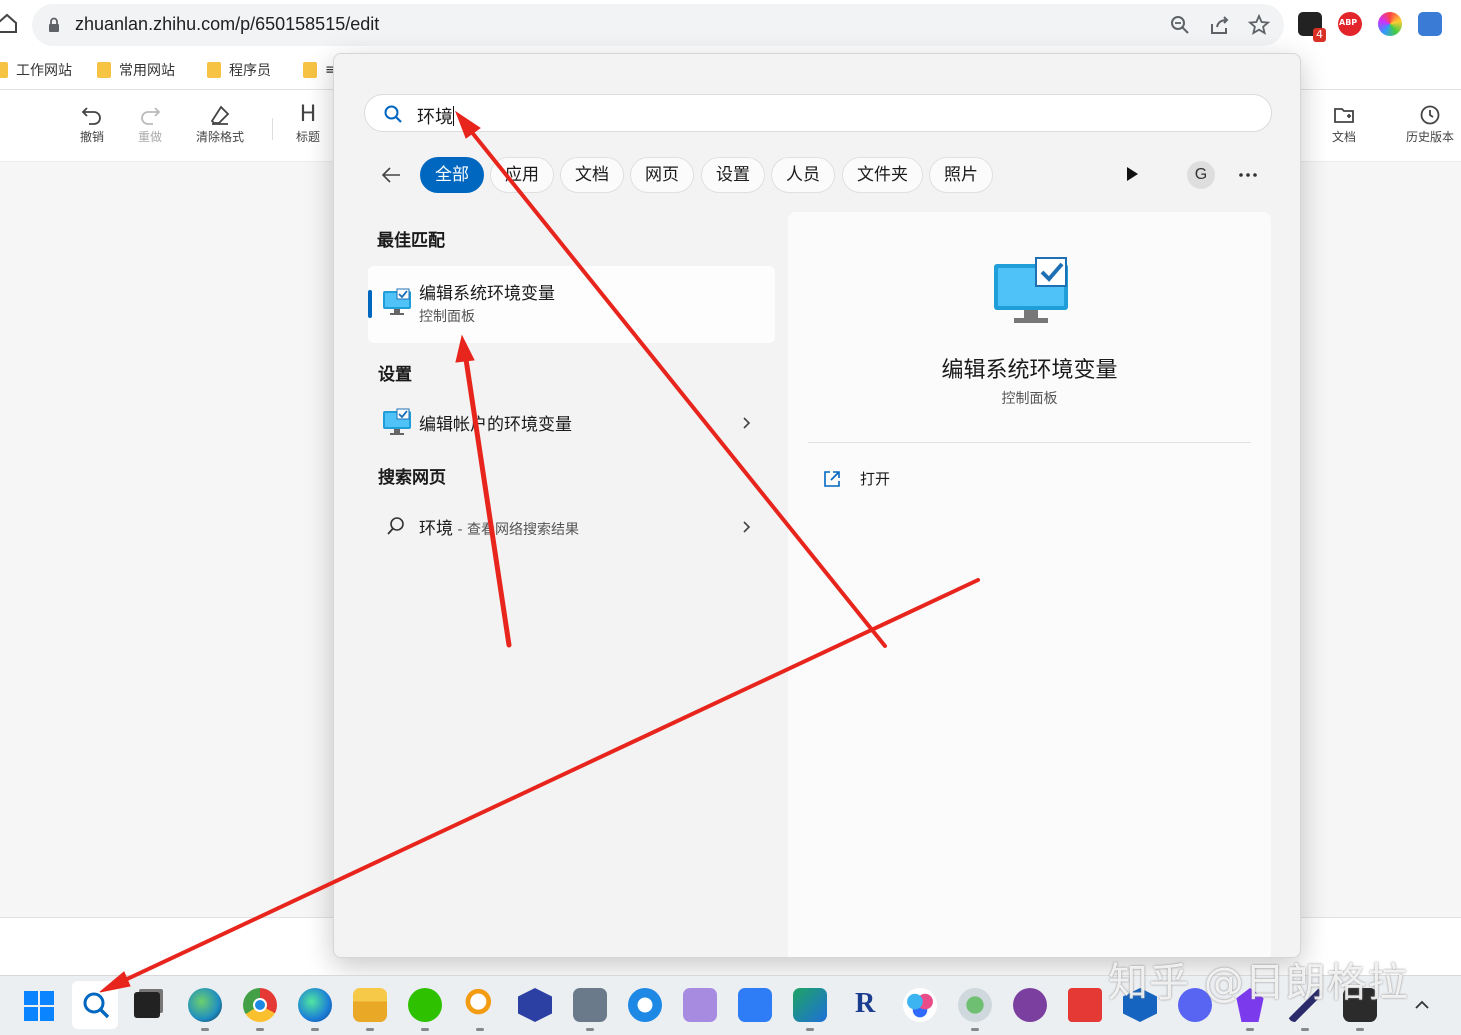  What do you see at coordinates (308, 137) in the screenshot?
I see `heading-label: 标题` at bounding box center [308, 137].